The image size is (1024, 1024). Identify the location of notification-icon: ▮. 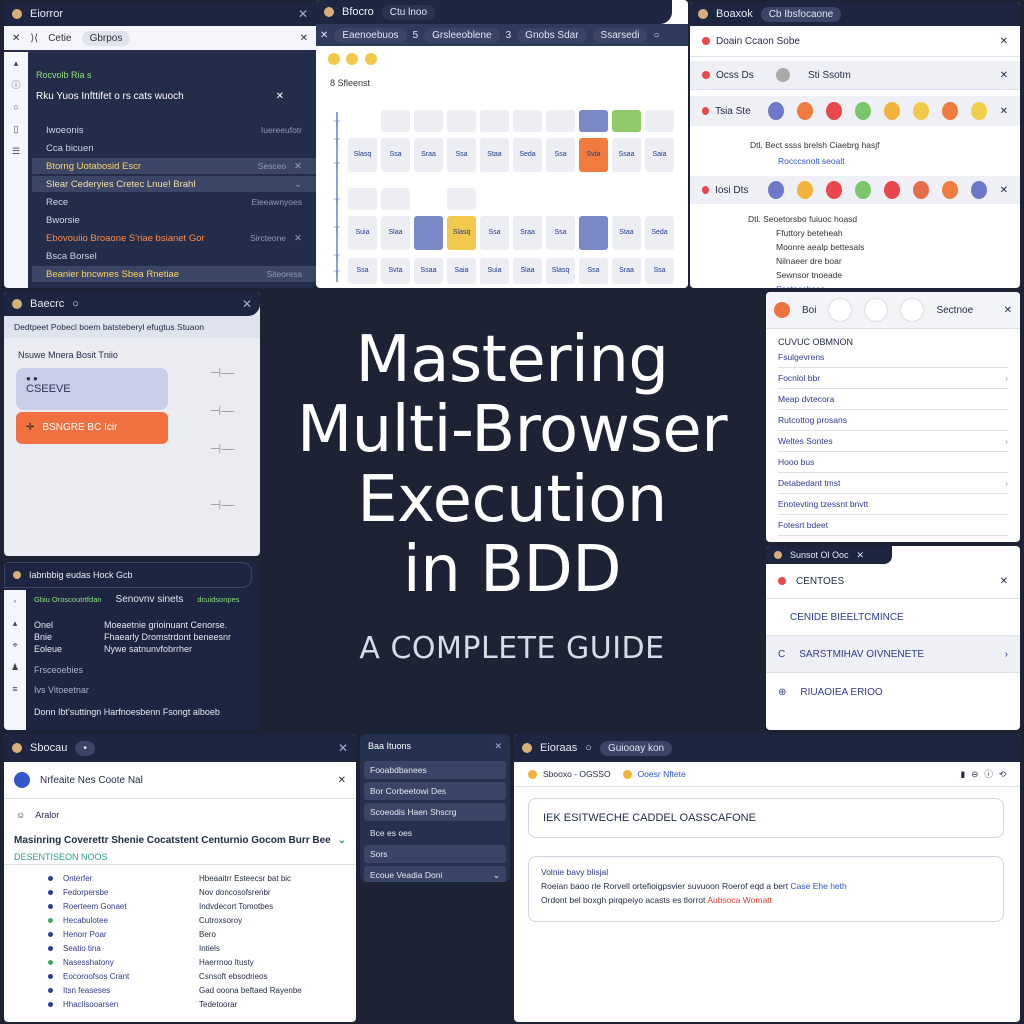
(963, 774).